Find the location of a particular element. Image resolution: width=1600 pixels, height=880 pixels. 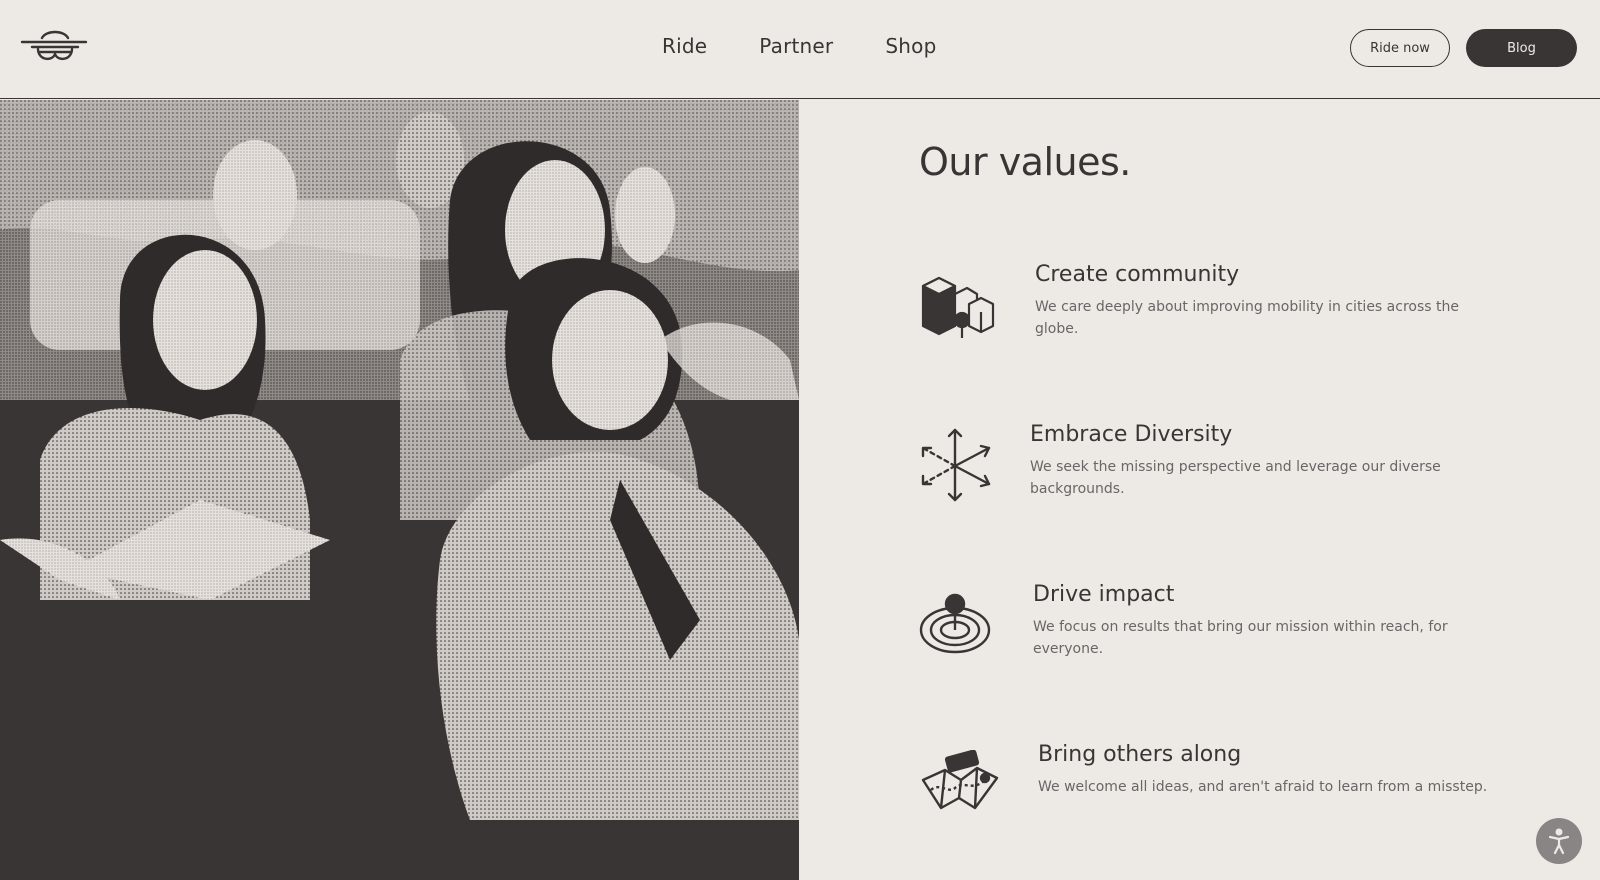

nav-partner: Partner is located at coordinates (796, 46).